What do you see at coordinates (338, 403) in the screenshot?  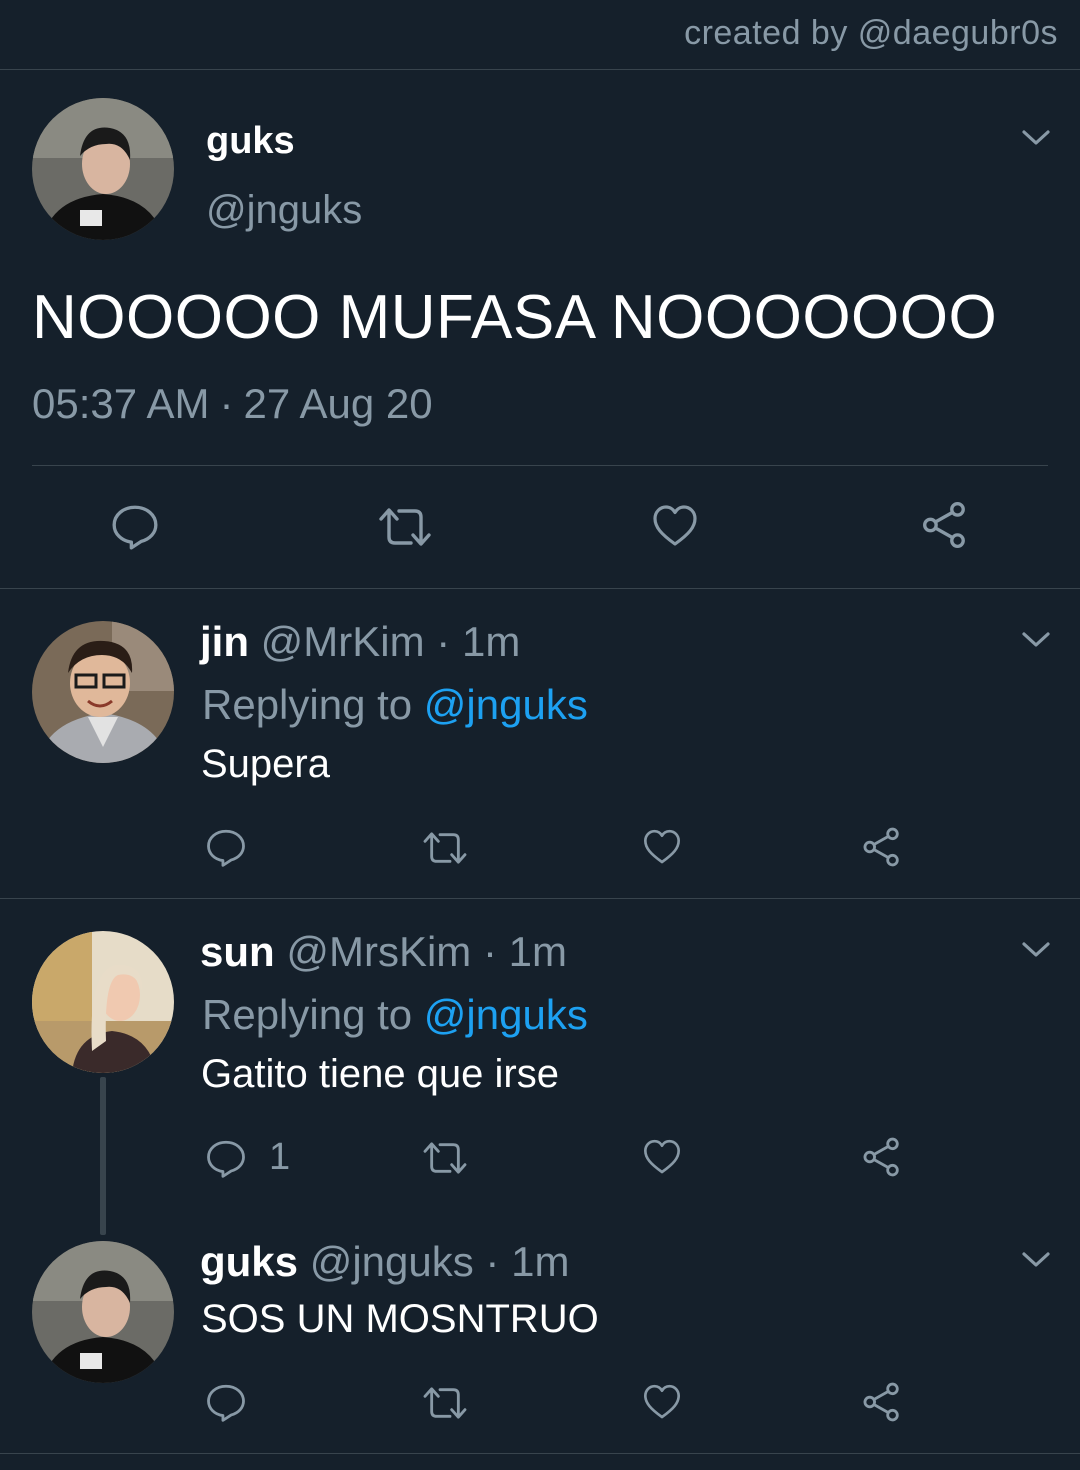 I see `tweet-date: 27 Aug 20` at bounding box center [338, 403].